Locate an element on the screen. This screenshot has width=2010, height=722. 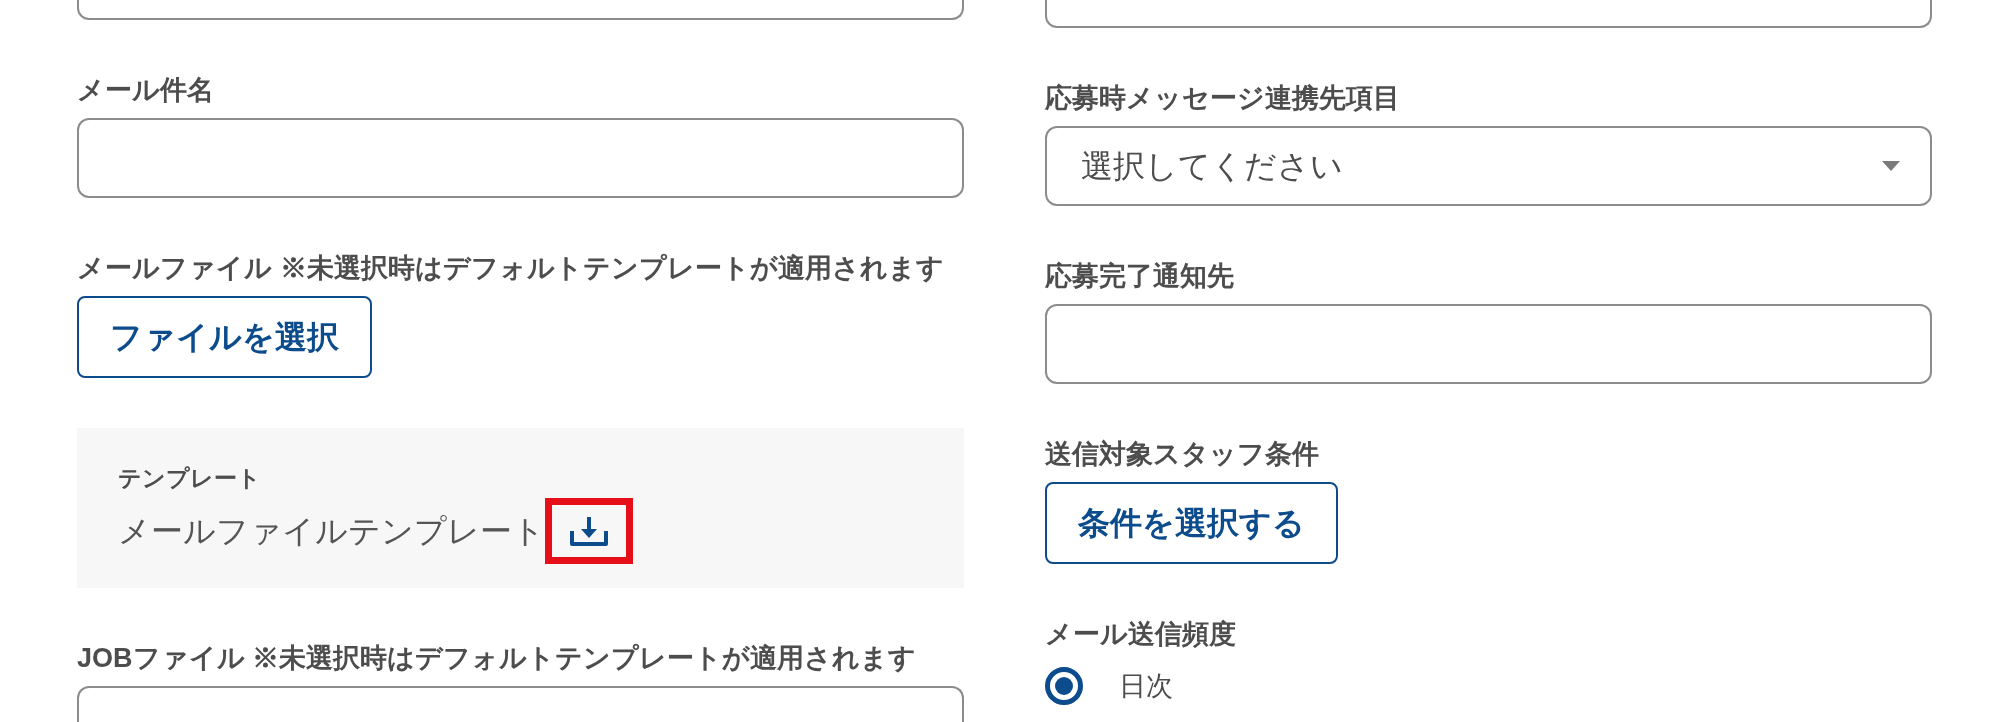
field-label: メールファイル ※未選択時はデフォルトテンプレートが適用されます is located at coordinates (511, 268).